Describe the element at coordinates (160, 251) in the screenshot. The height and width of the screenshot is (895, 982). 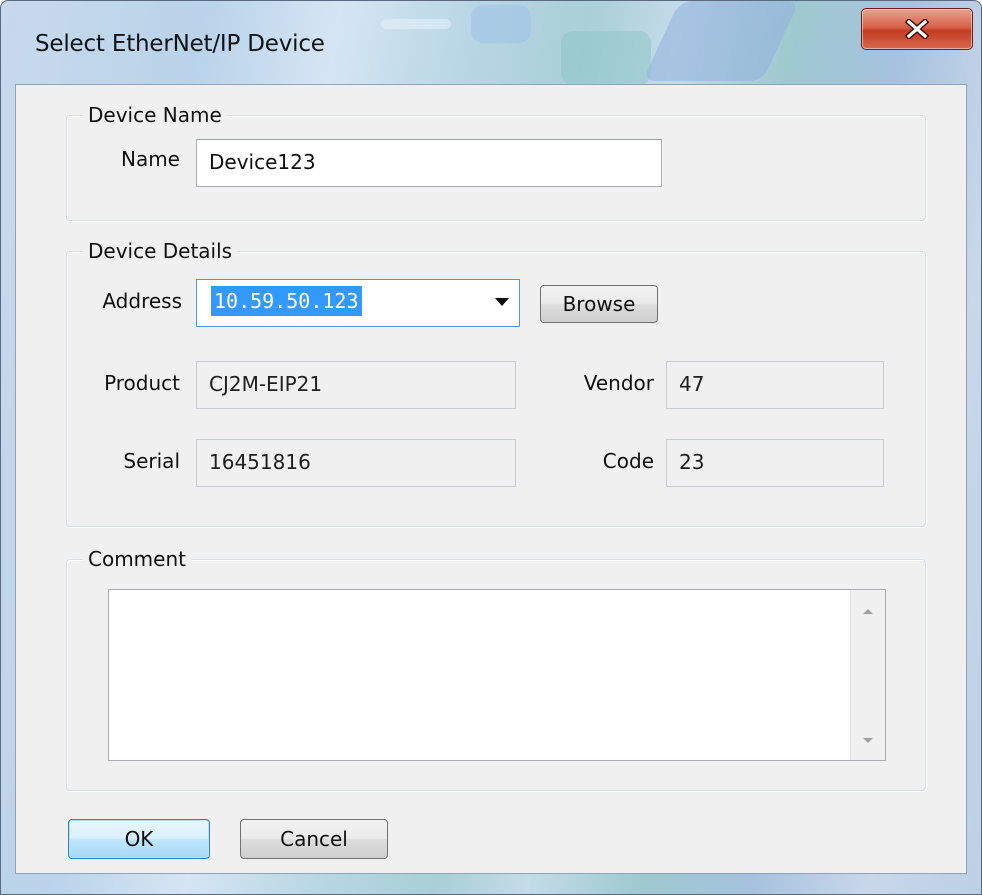
I see `device-details-legend: Device Details` at that location.